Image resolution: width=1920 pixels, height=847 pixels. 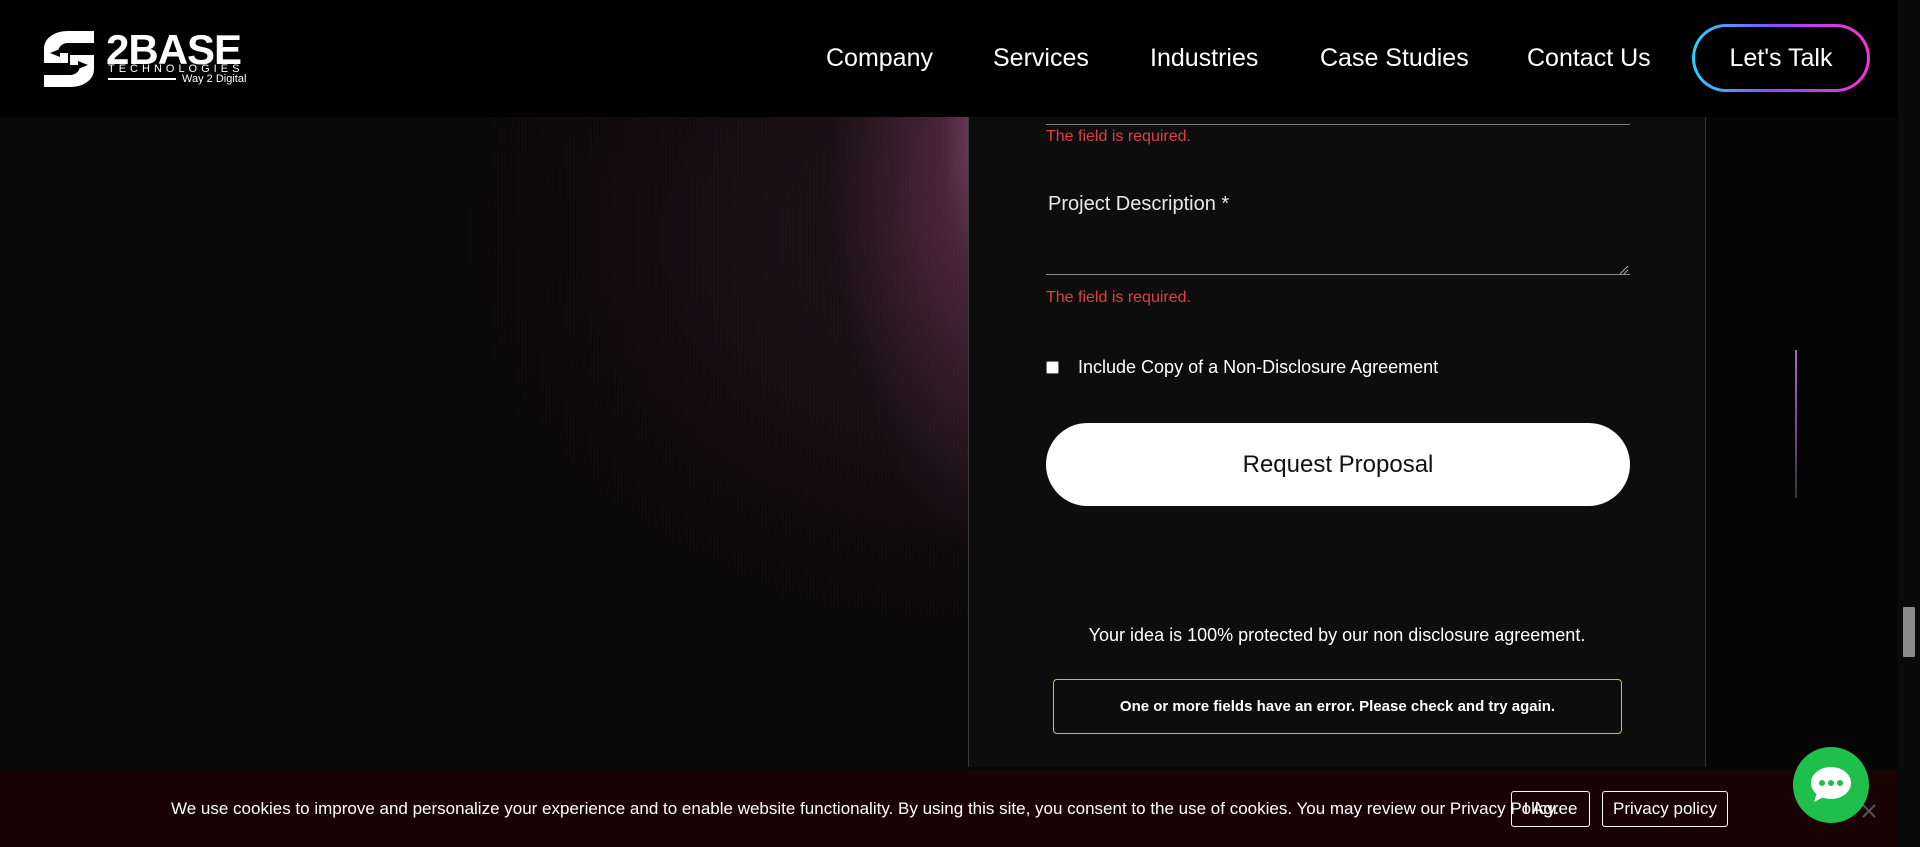 I want to click on previous-field-underline, so click(x=1338, y=124).